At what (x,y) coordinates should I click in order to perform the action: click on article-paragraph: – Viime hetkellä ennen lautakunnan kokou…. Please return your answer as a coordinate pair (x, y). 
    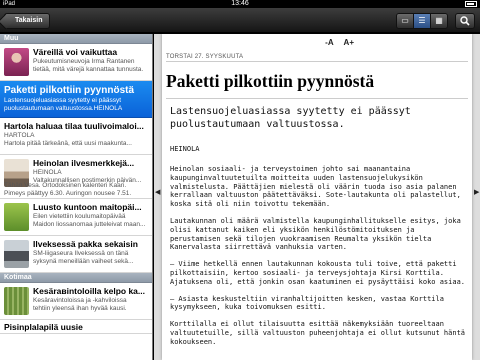
    Looking at the image, I should click on (318, 273).